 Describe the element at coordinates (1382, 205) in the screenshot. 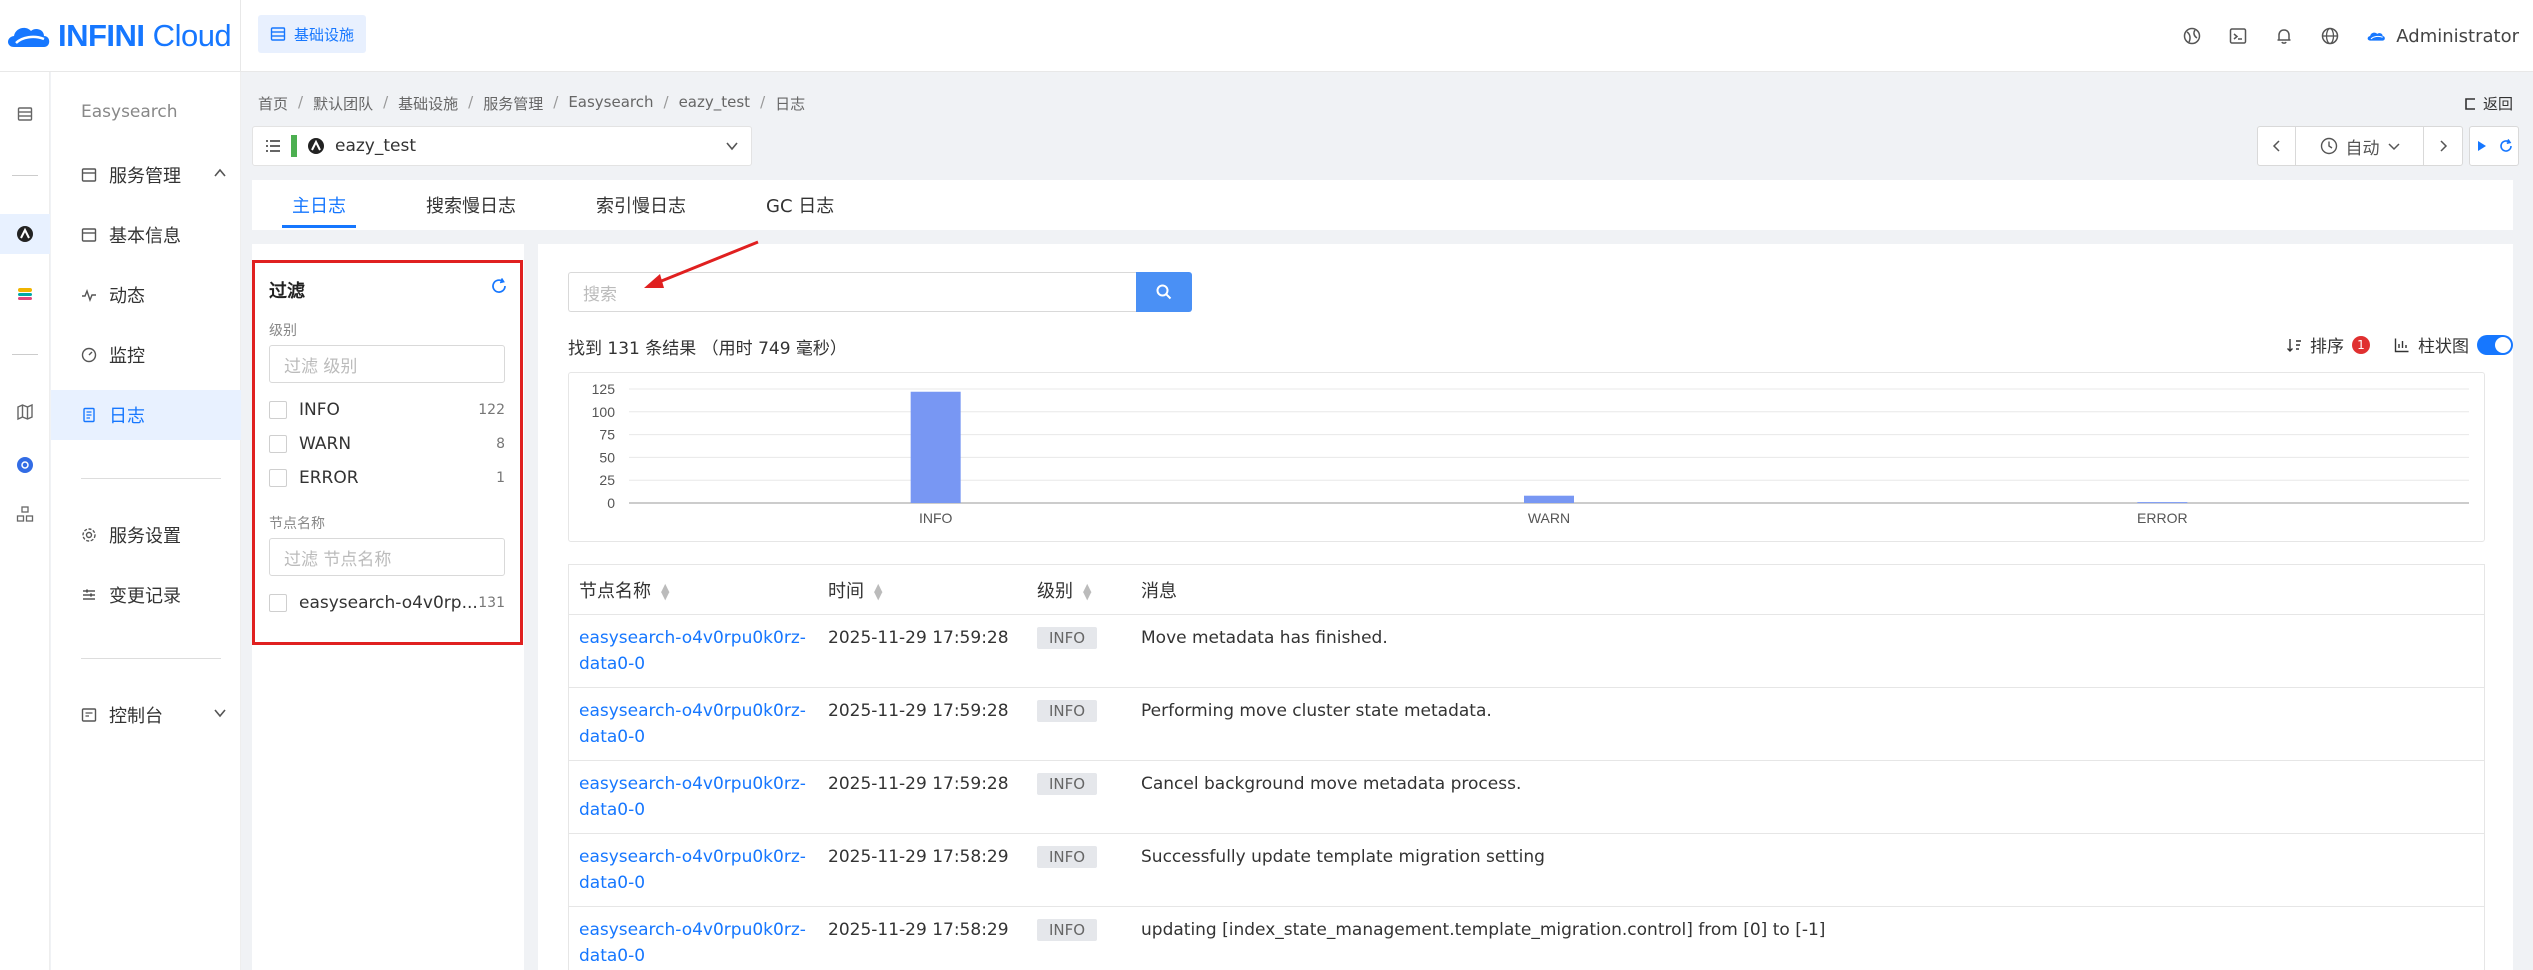

I see `log-tabs: 主日志 搜索慢日志 索引慢日志 GC 日志` at that location.